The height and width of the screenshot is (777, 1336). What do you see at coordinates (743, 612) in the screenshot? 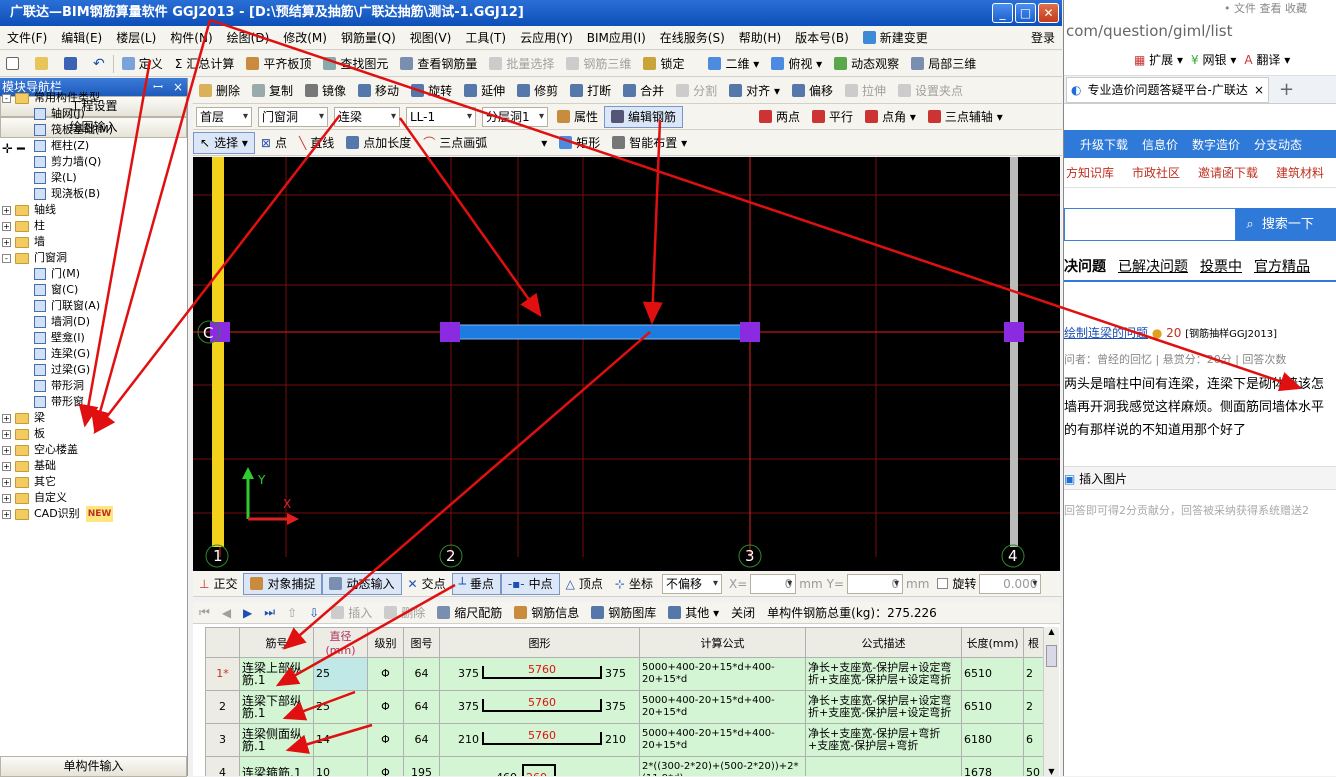
I see `close-panel-button: 关闭` at bounding box center [743, 612].